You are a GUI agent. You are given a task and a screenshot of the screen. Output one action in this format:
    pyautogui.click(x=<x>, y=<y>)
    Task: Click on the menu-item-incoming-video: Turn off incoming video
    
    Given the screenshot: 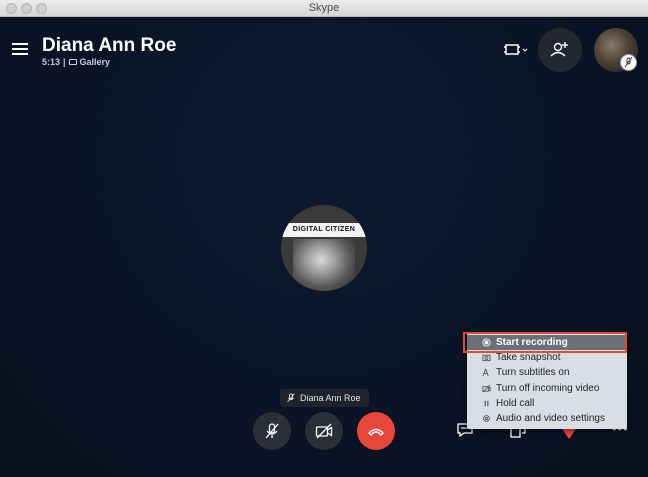 What is the action you would take?
    pyautogui.click(x=547, y=388)
    